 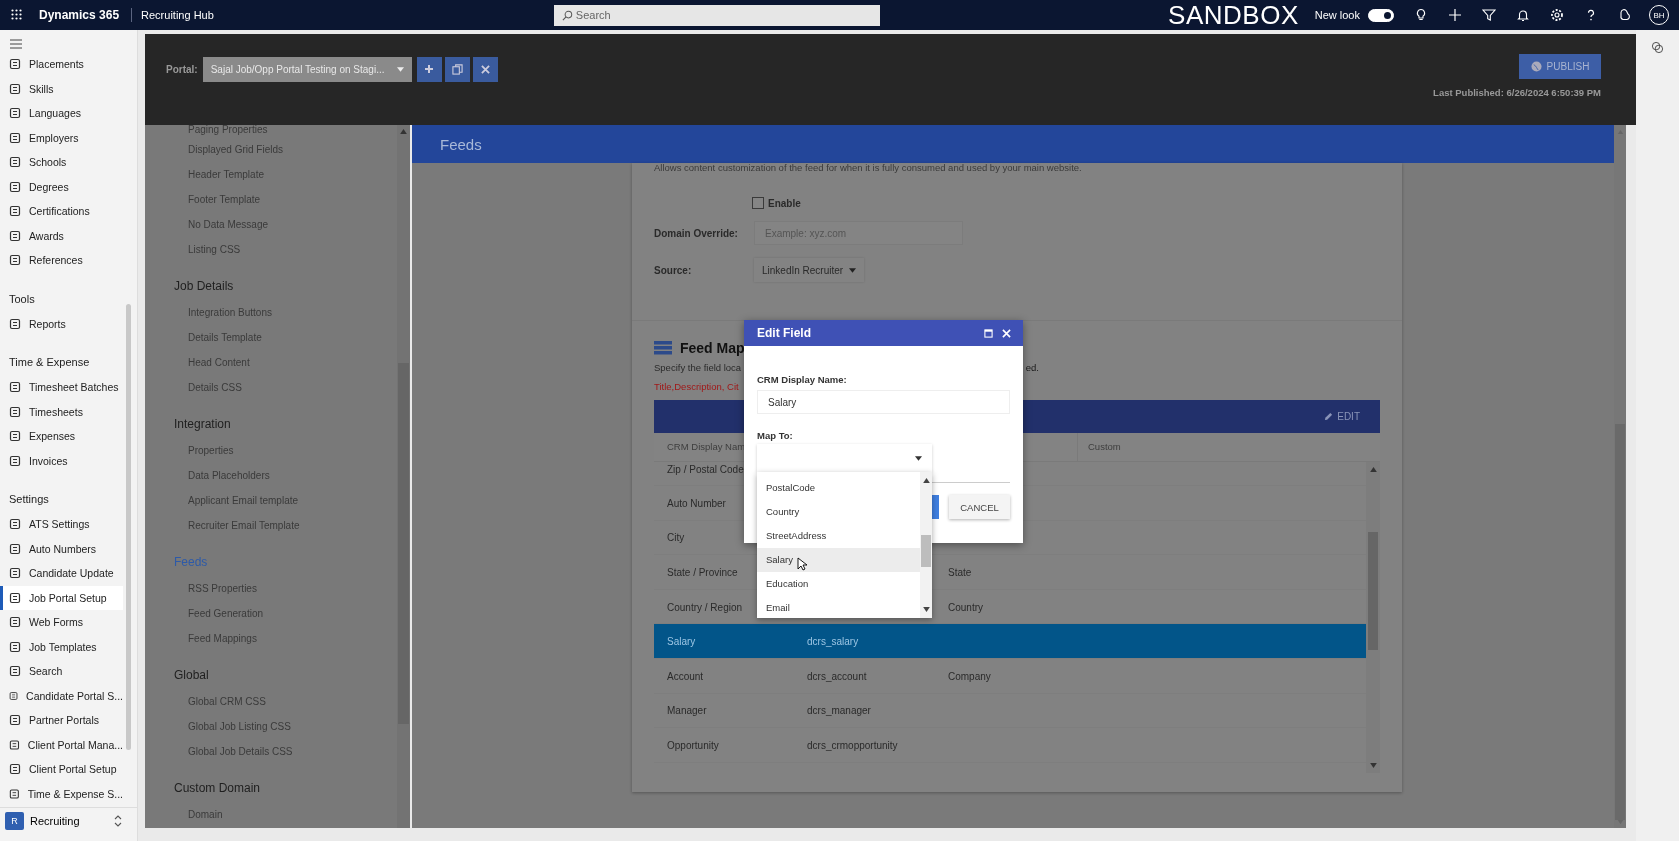 What do you see at coordinates (285, 174) in the screenshot?
I see `menu-item: Header Template` at bounding box center [285, 174].